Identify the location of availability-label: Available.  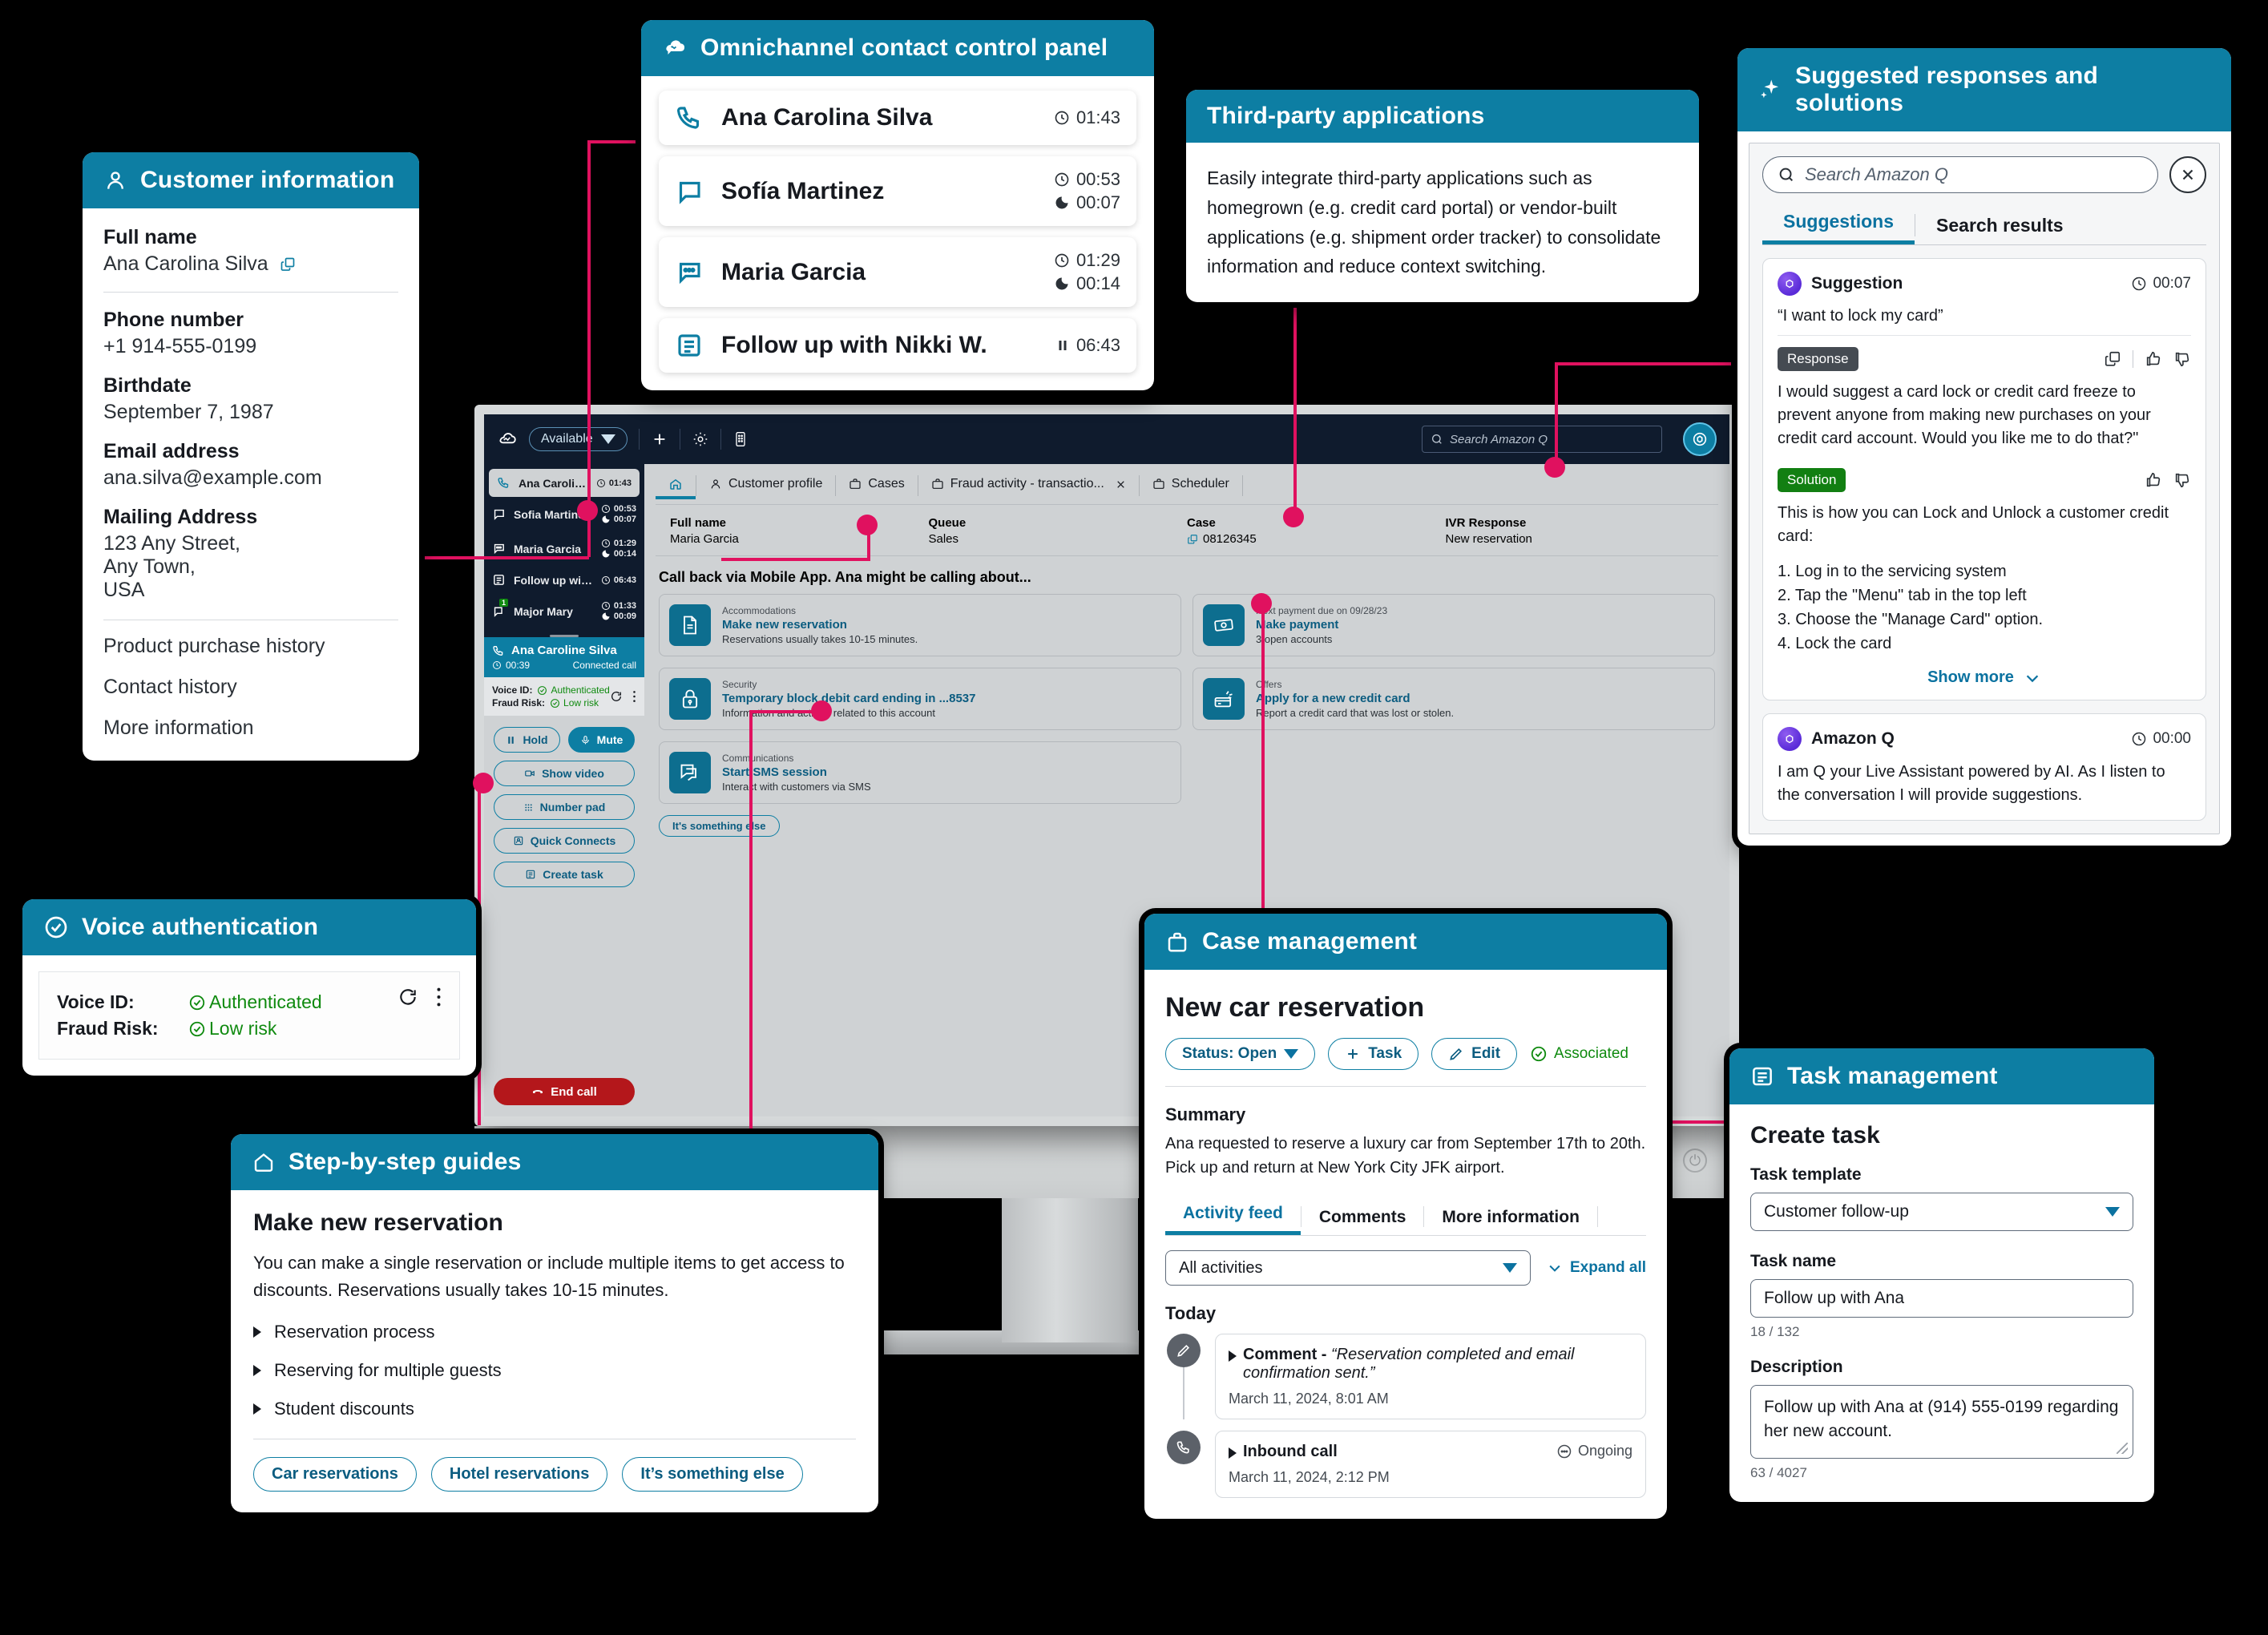
(567, 439).